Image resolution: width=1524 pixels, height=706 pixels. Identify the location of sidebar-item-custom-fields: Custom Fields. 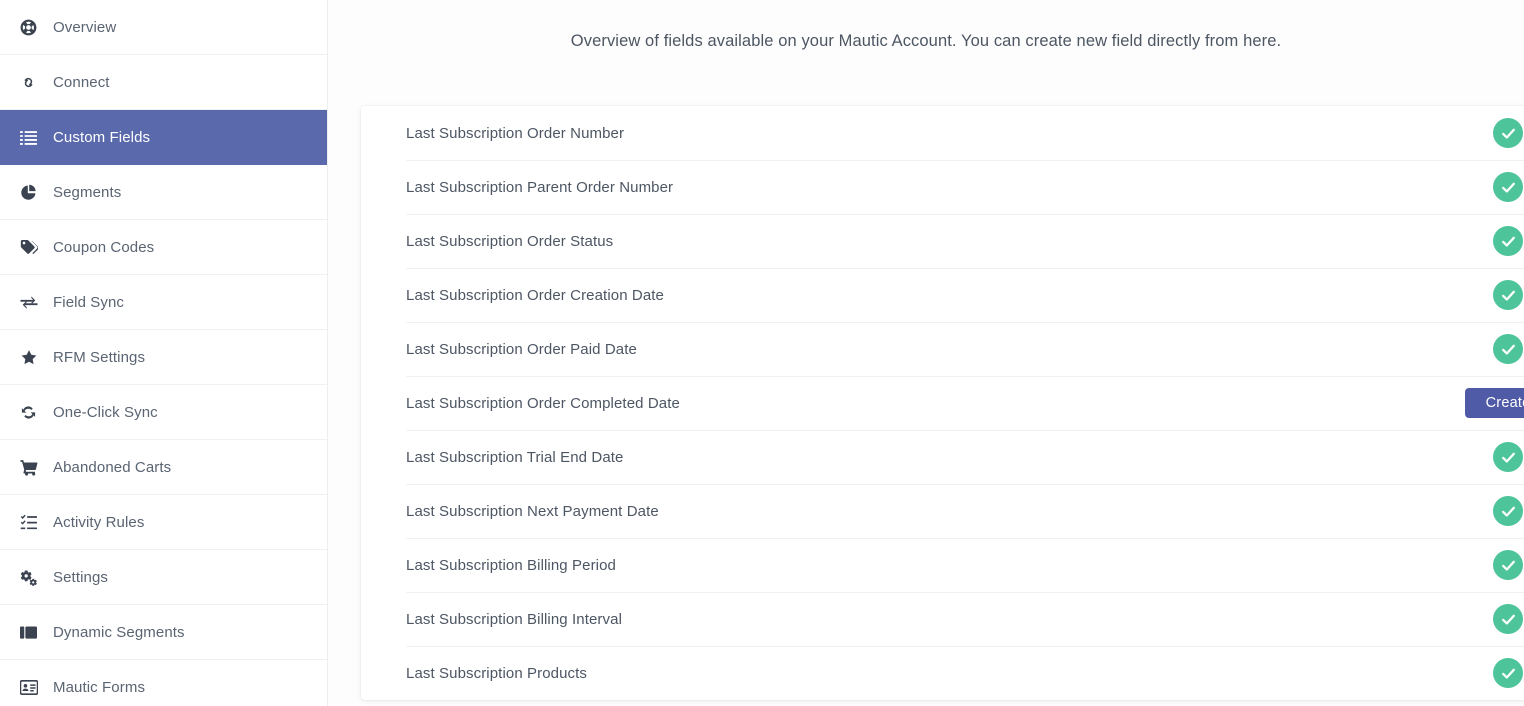
(163, 137).